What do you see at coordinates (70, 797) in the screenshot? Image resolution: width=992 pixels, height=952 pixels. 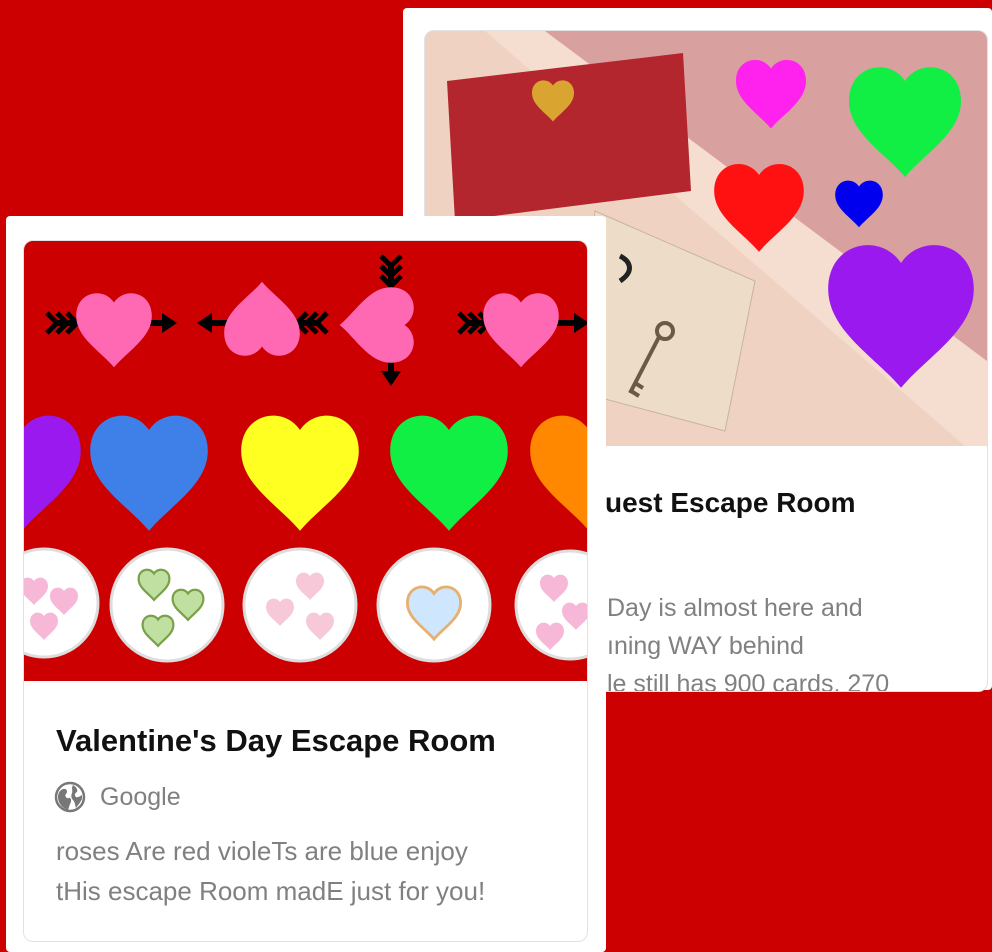 I see `globe-icon` at bounding box center [70, 797].